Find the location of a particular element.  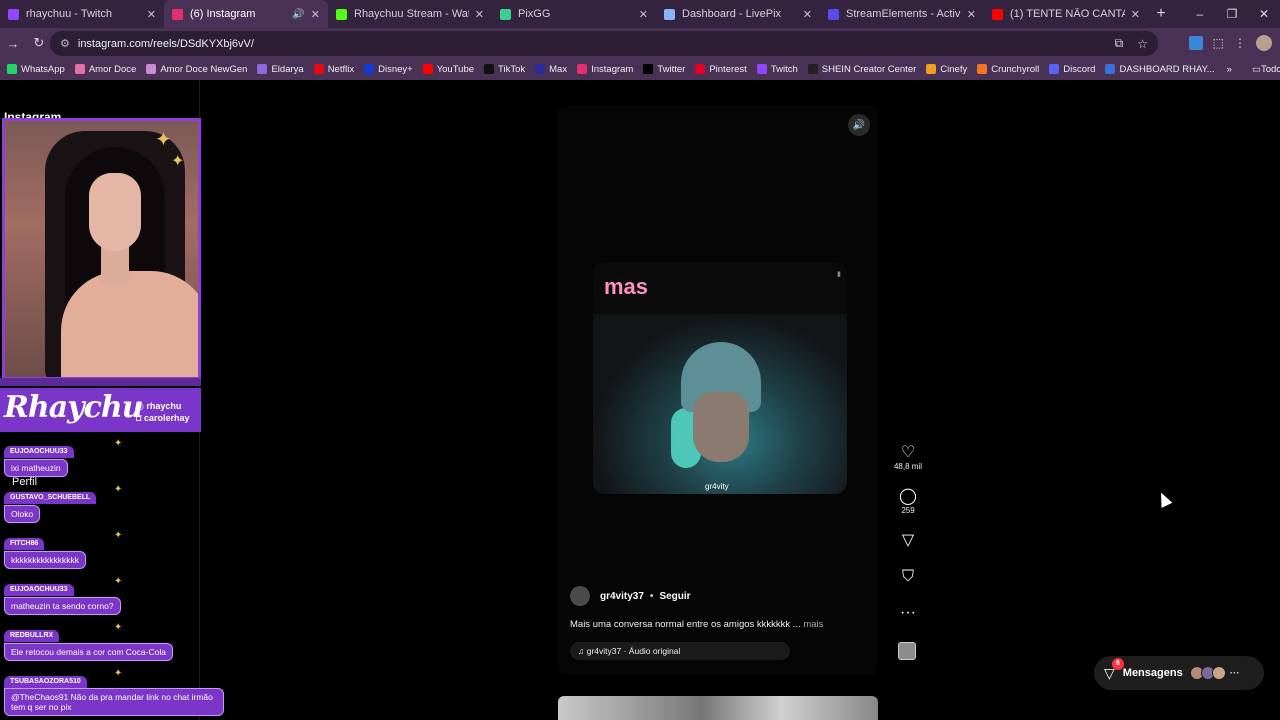

comment-button: ◯ 259 is located at coordinates (908, 501).